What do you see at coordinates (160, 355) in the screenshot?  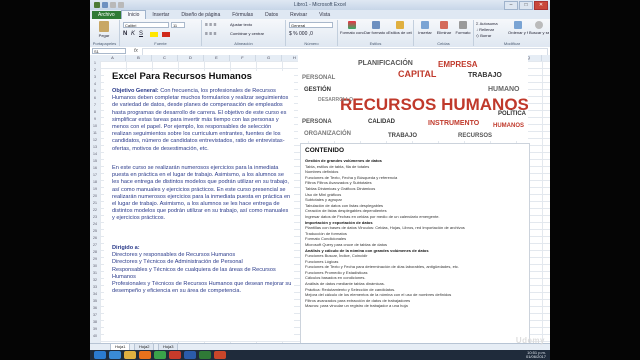 I see `chrome-icon` at bounding box center [160, 355].